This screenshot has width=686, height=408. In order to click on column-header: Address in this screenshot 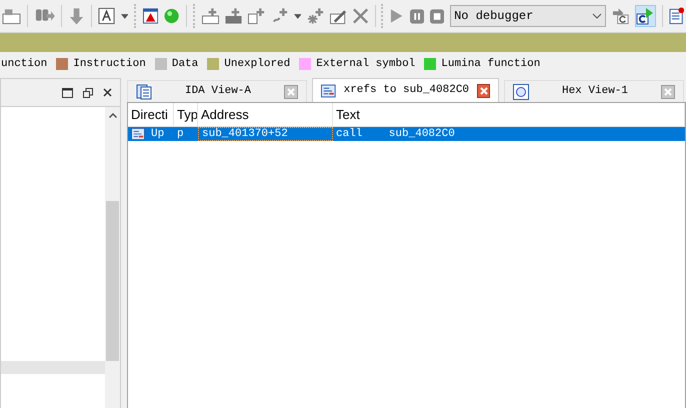, I will do `click(265, 114)`.